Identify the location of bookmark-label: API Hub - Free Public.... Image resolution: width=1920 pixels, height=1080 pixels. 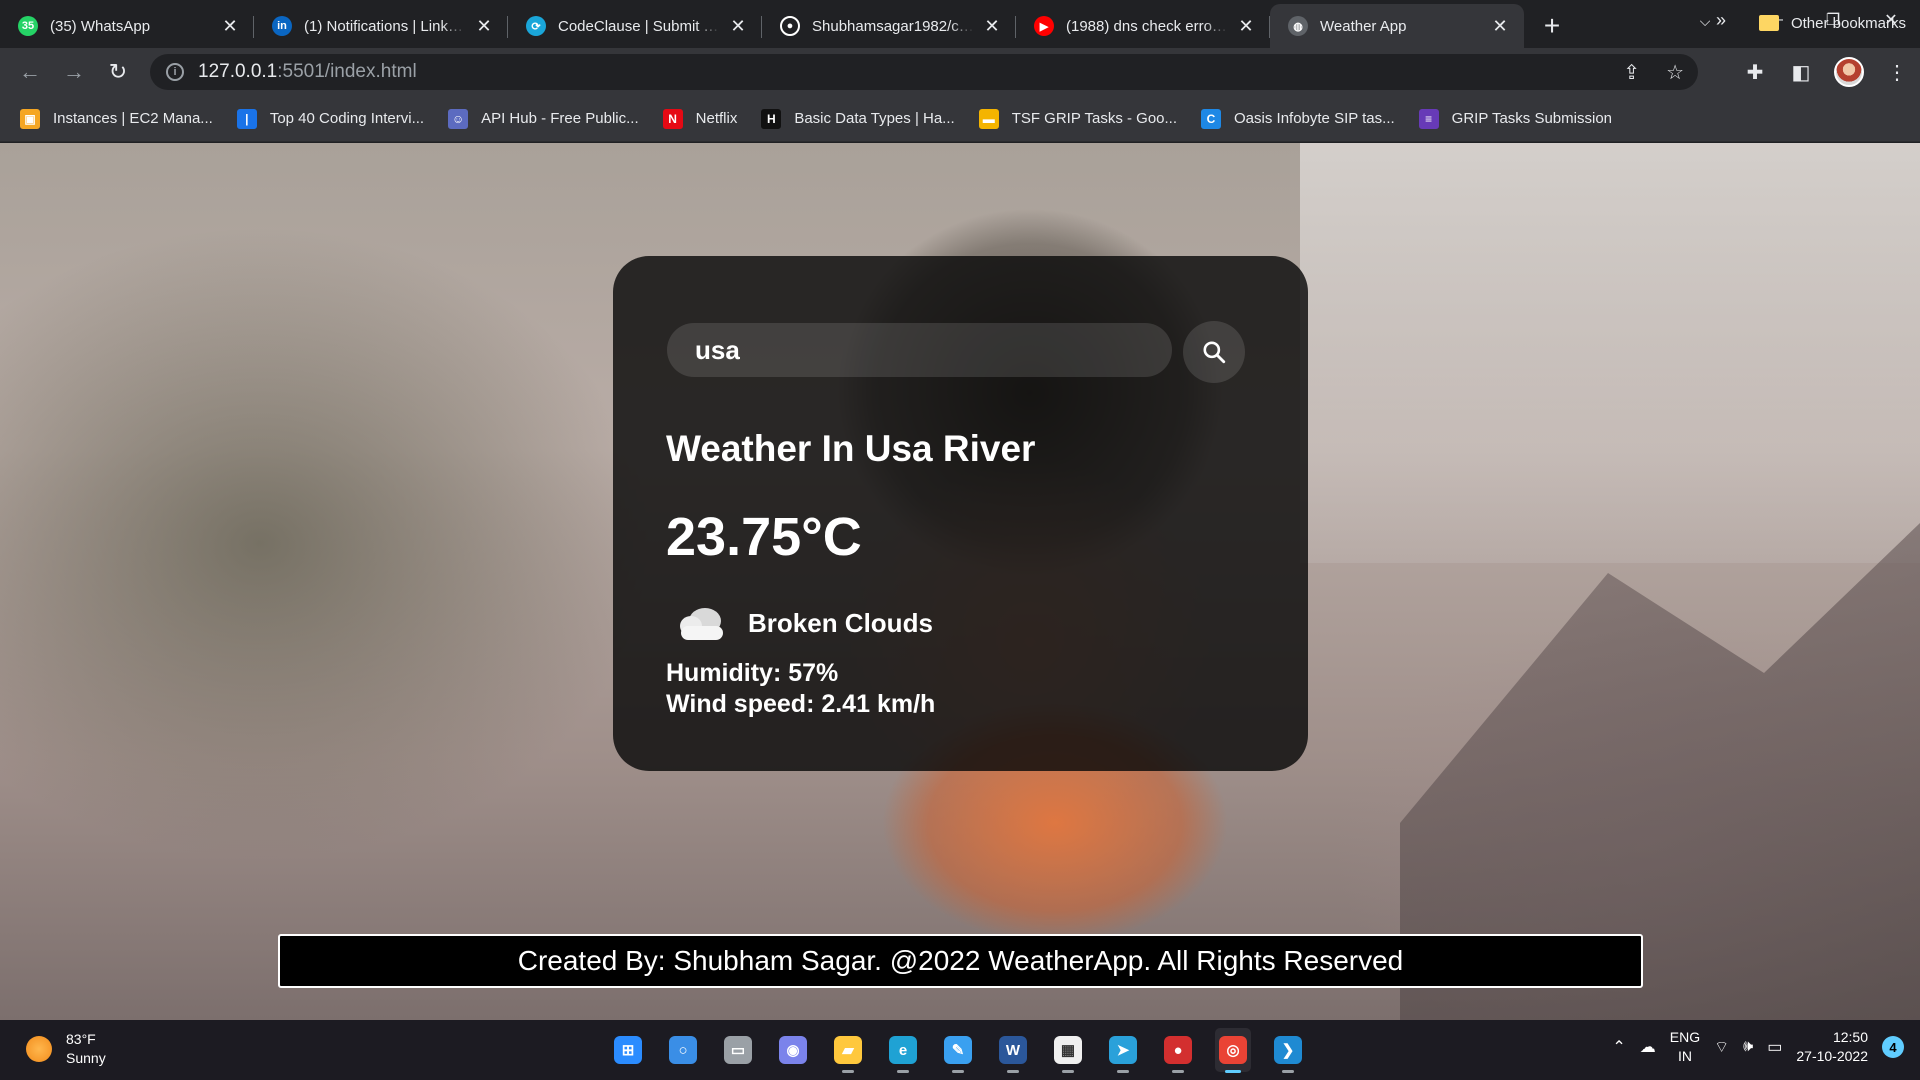
(560, 118).